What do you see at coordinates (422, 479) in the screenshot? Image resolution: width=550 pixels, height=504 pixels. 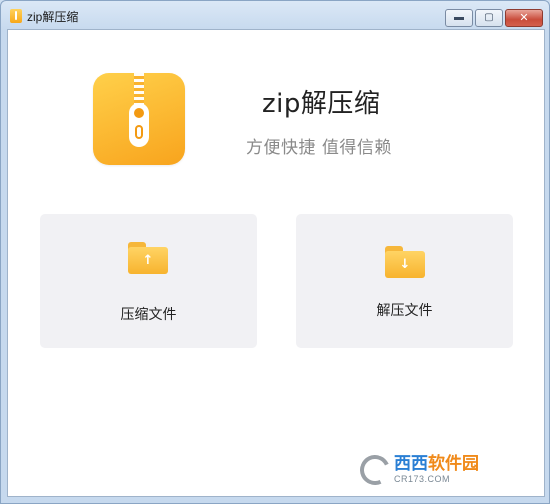 I see `watermark-domain: CR173.COM` at bounding box center [422, 479].